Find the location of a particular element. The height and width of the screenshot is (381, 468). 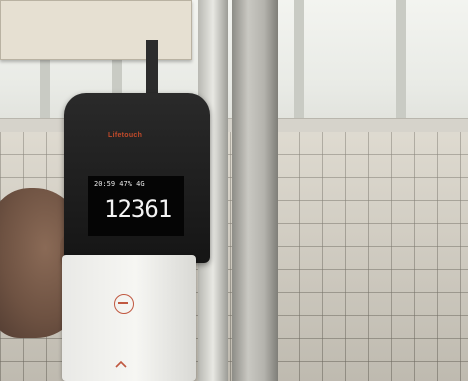

device-bottom-shell is located at coordinates (129, 318).